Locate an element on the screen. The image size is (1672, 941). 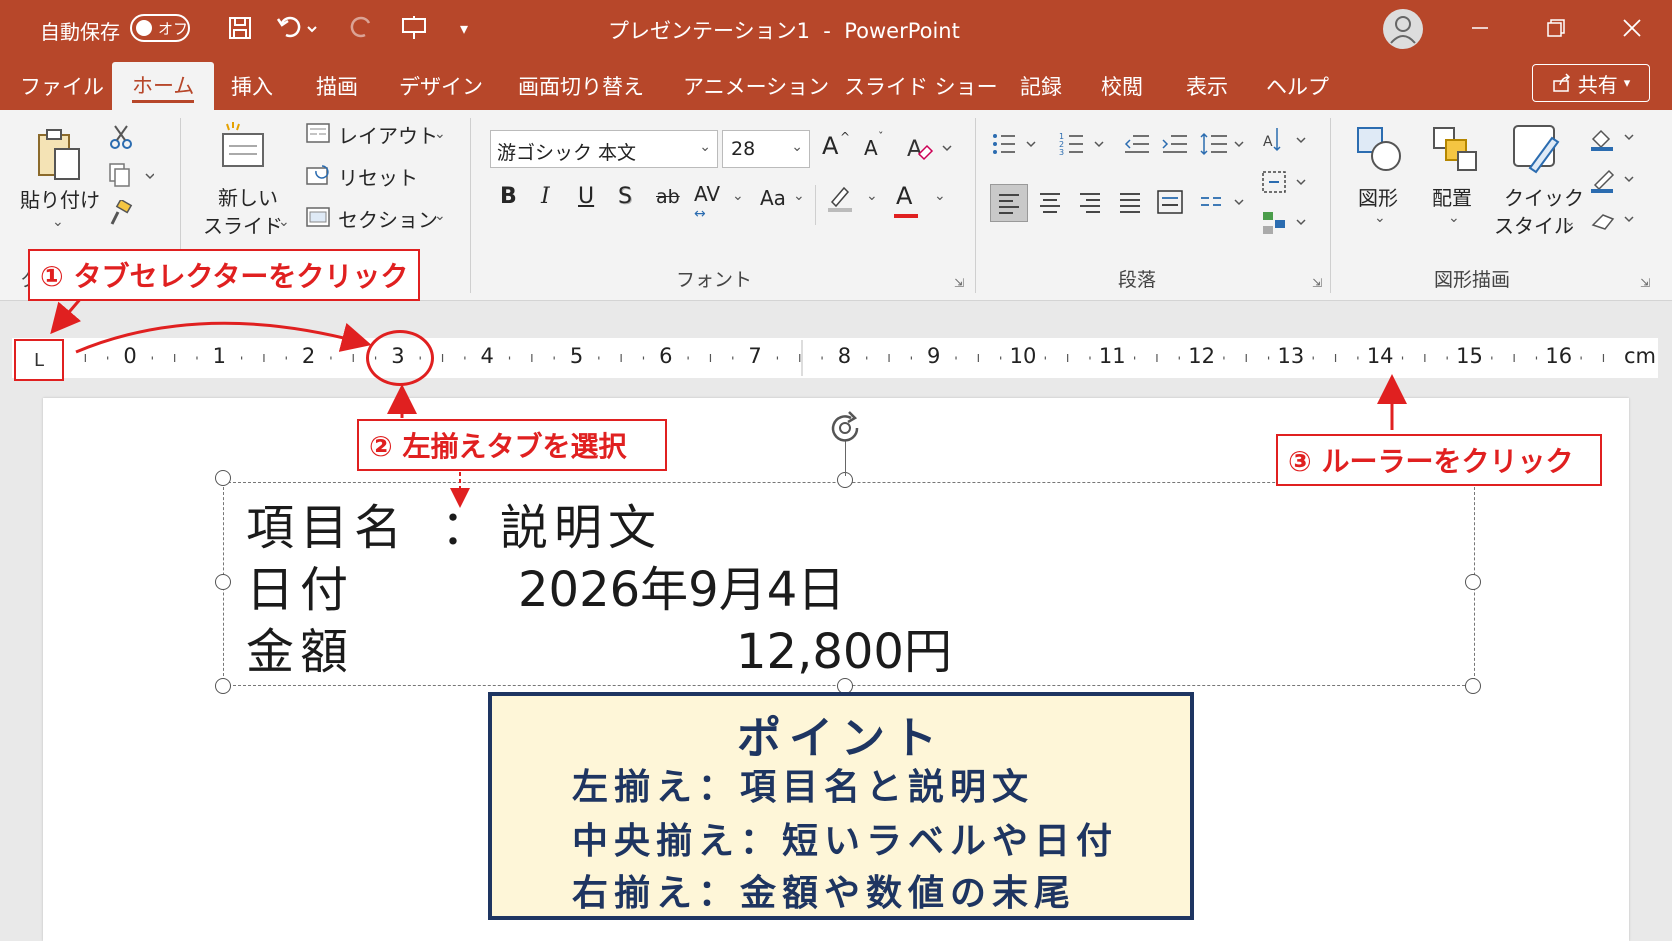
clear-format-icon: A is located at coordinates (929, 149).